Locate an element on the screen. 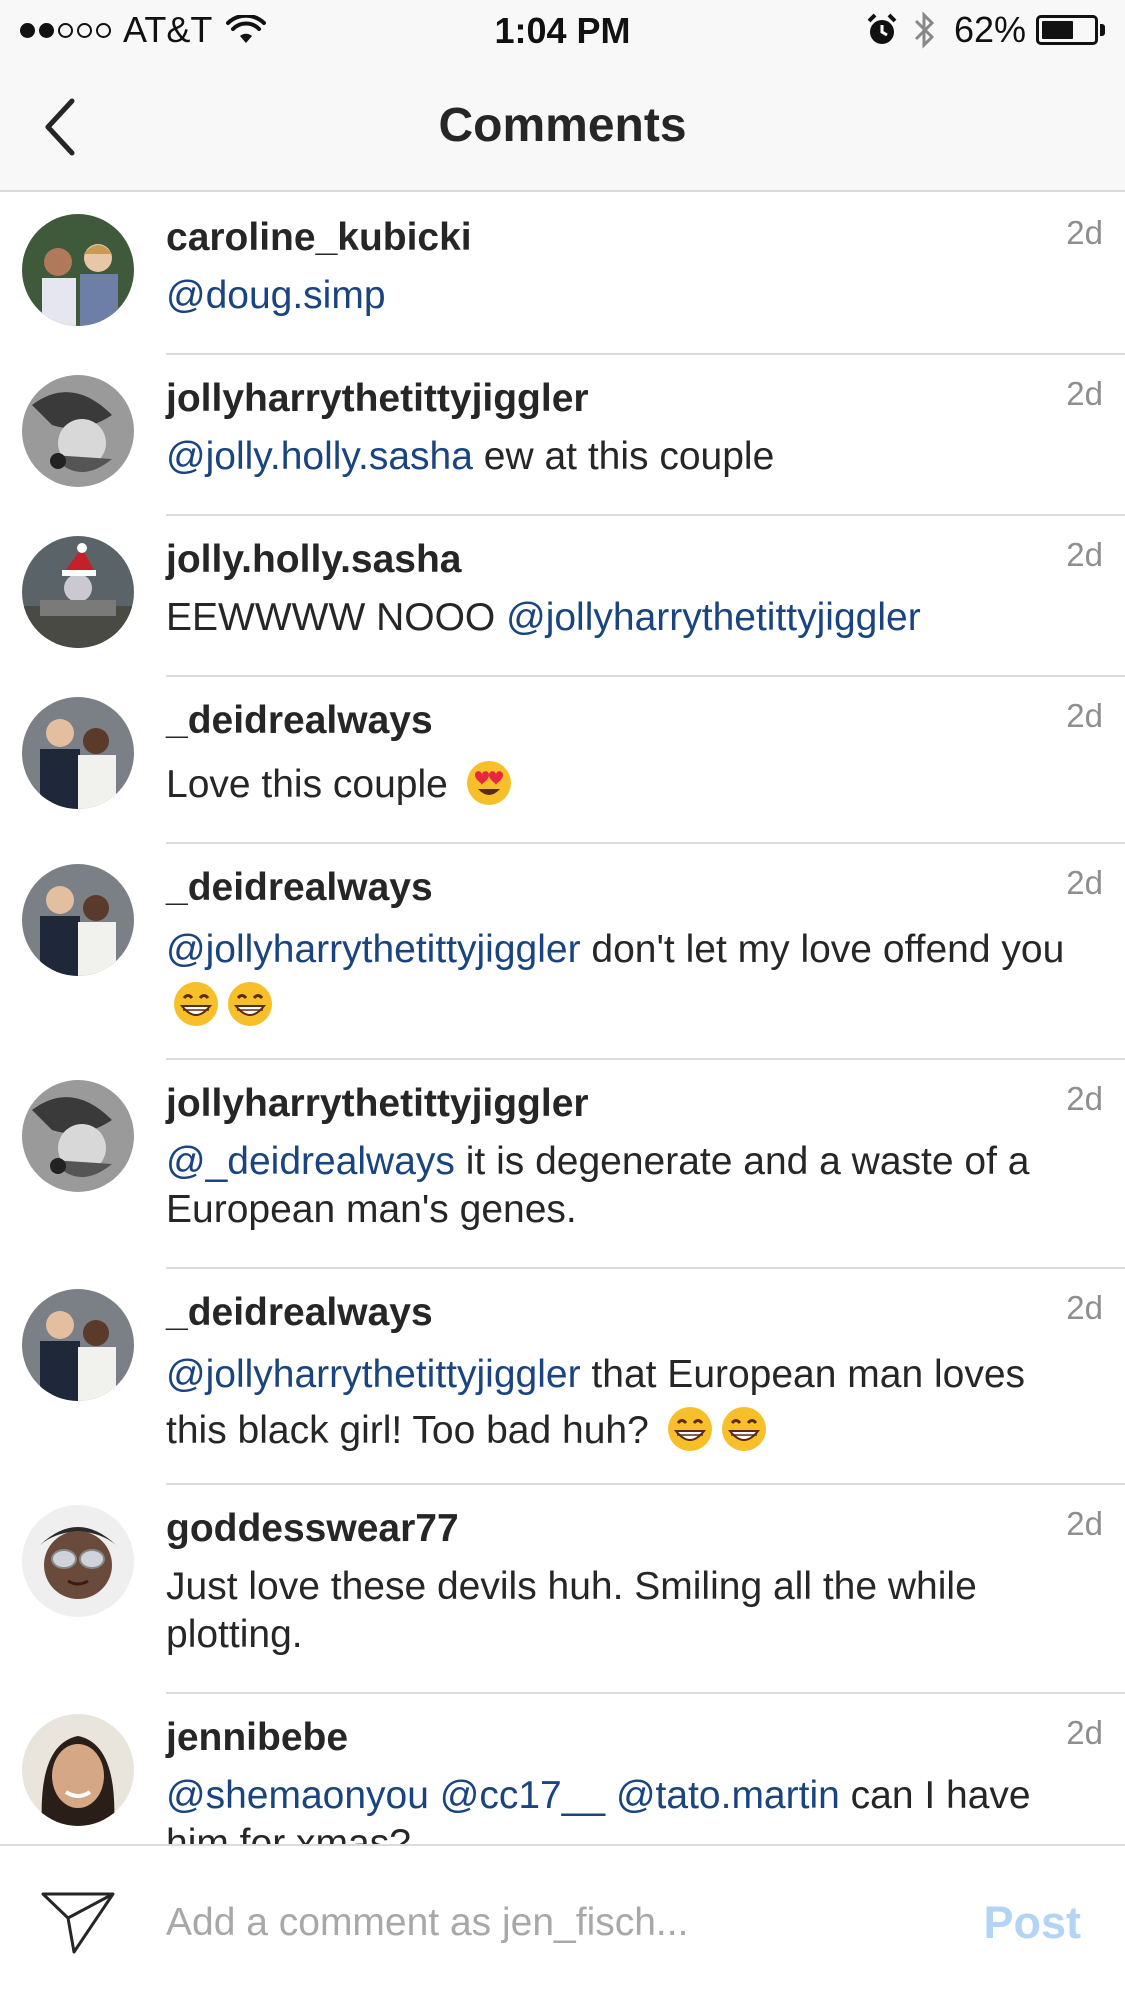 This screenshot has width=1125, height=2001. status-right: 62% is located at coordinates (985, 29).